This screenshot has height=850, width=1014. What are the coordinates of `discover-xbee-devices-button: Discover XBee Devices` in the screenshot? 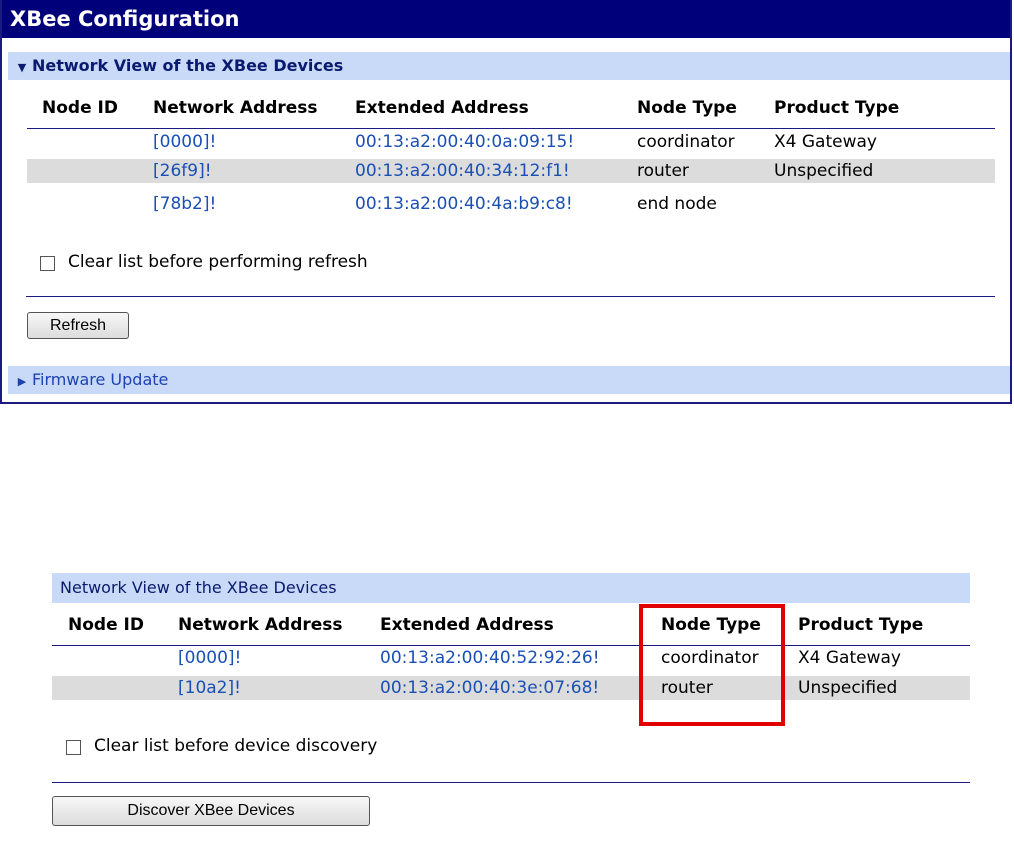 It's located at (211, 811).